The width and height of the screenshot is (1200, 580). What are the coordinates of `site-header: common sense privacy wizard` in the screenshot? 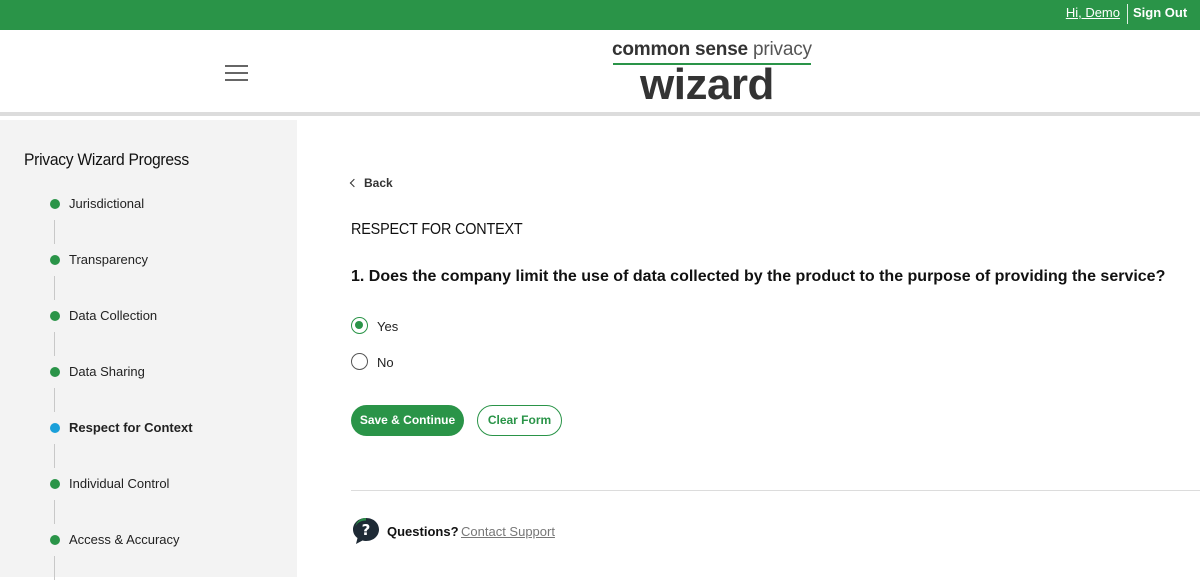 It's located at (600, 73).